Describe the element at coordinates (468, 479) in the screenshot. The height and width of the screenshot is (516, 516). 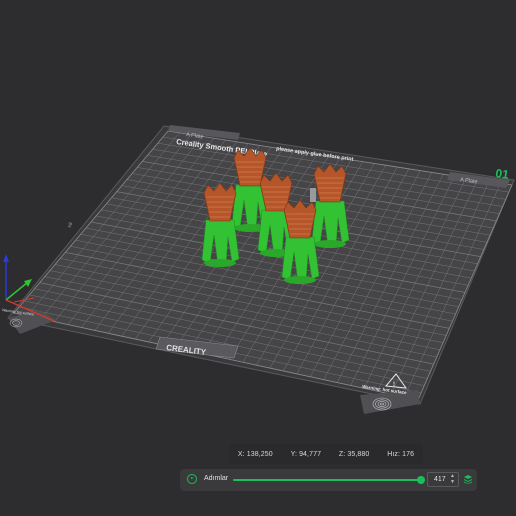
I see `layers-icon` at that location.